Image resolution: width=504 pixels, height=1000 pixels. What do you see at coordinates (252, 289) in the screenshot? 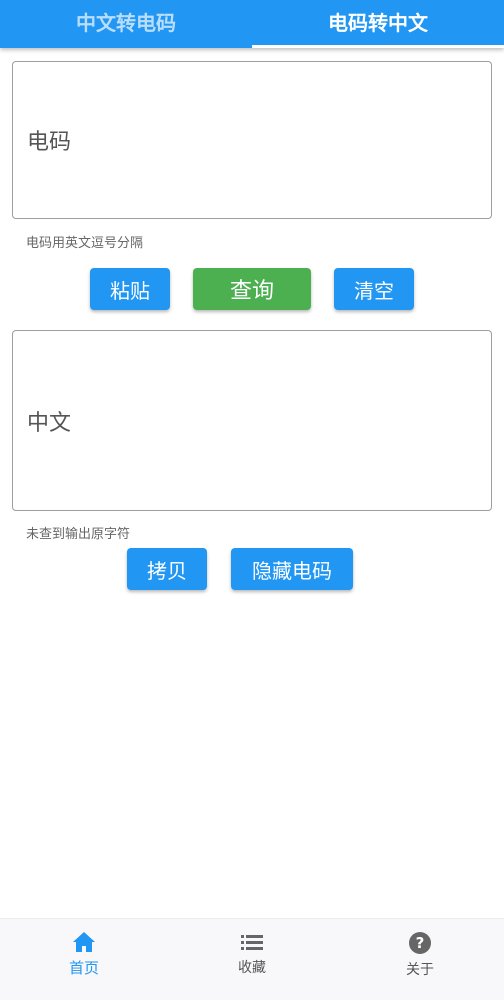
I see `query-button: 查询` at bounding box center [252, 289].